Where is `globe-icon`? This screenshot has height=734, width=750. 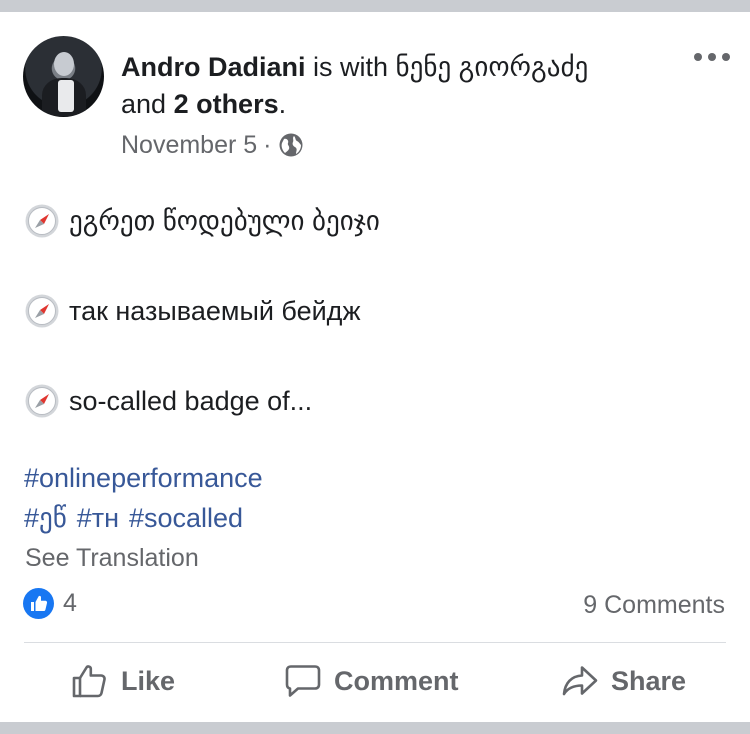
globe-icon is located at coordinates (291, 145).